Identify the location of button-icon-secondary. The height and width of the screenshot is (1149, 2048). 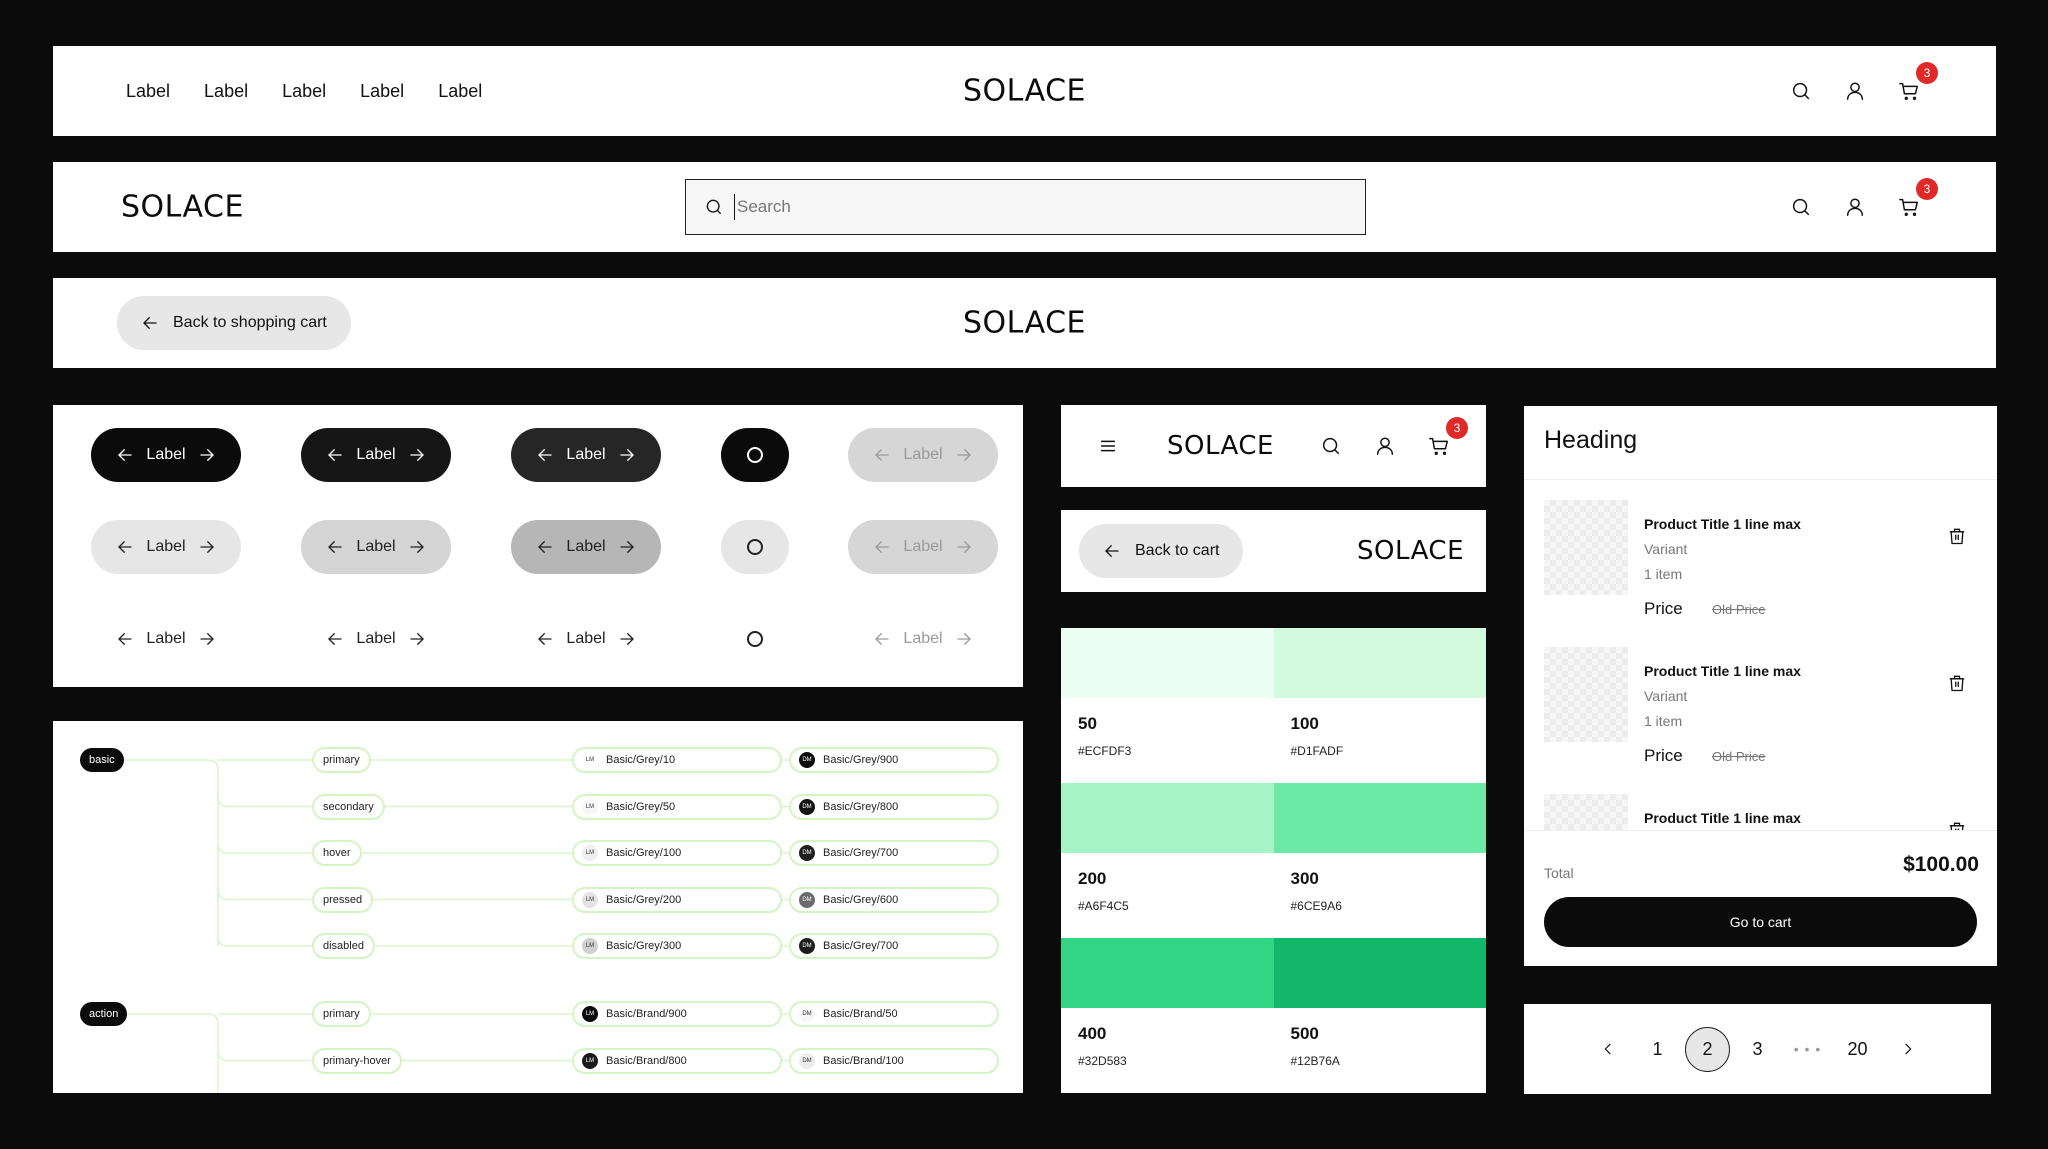
(755, 547).